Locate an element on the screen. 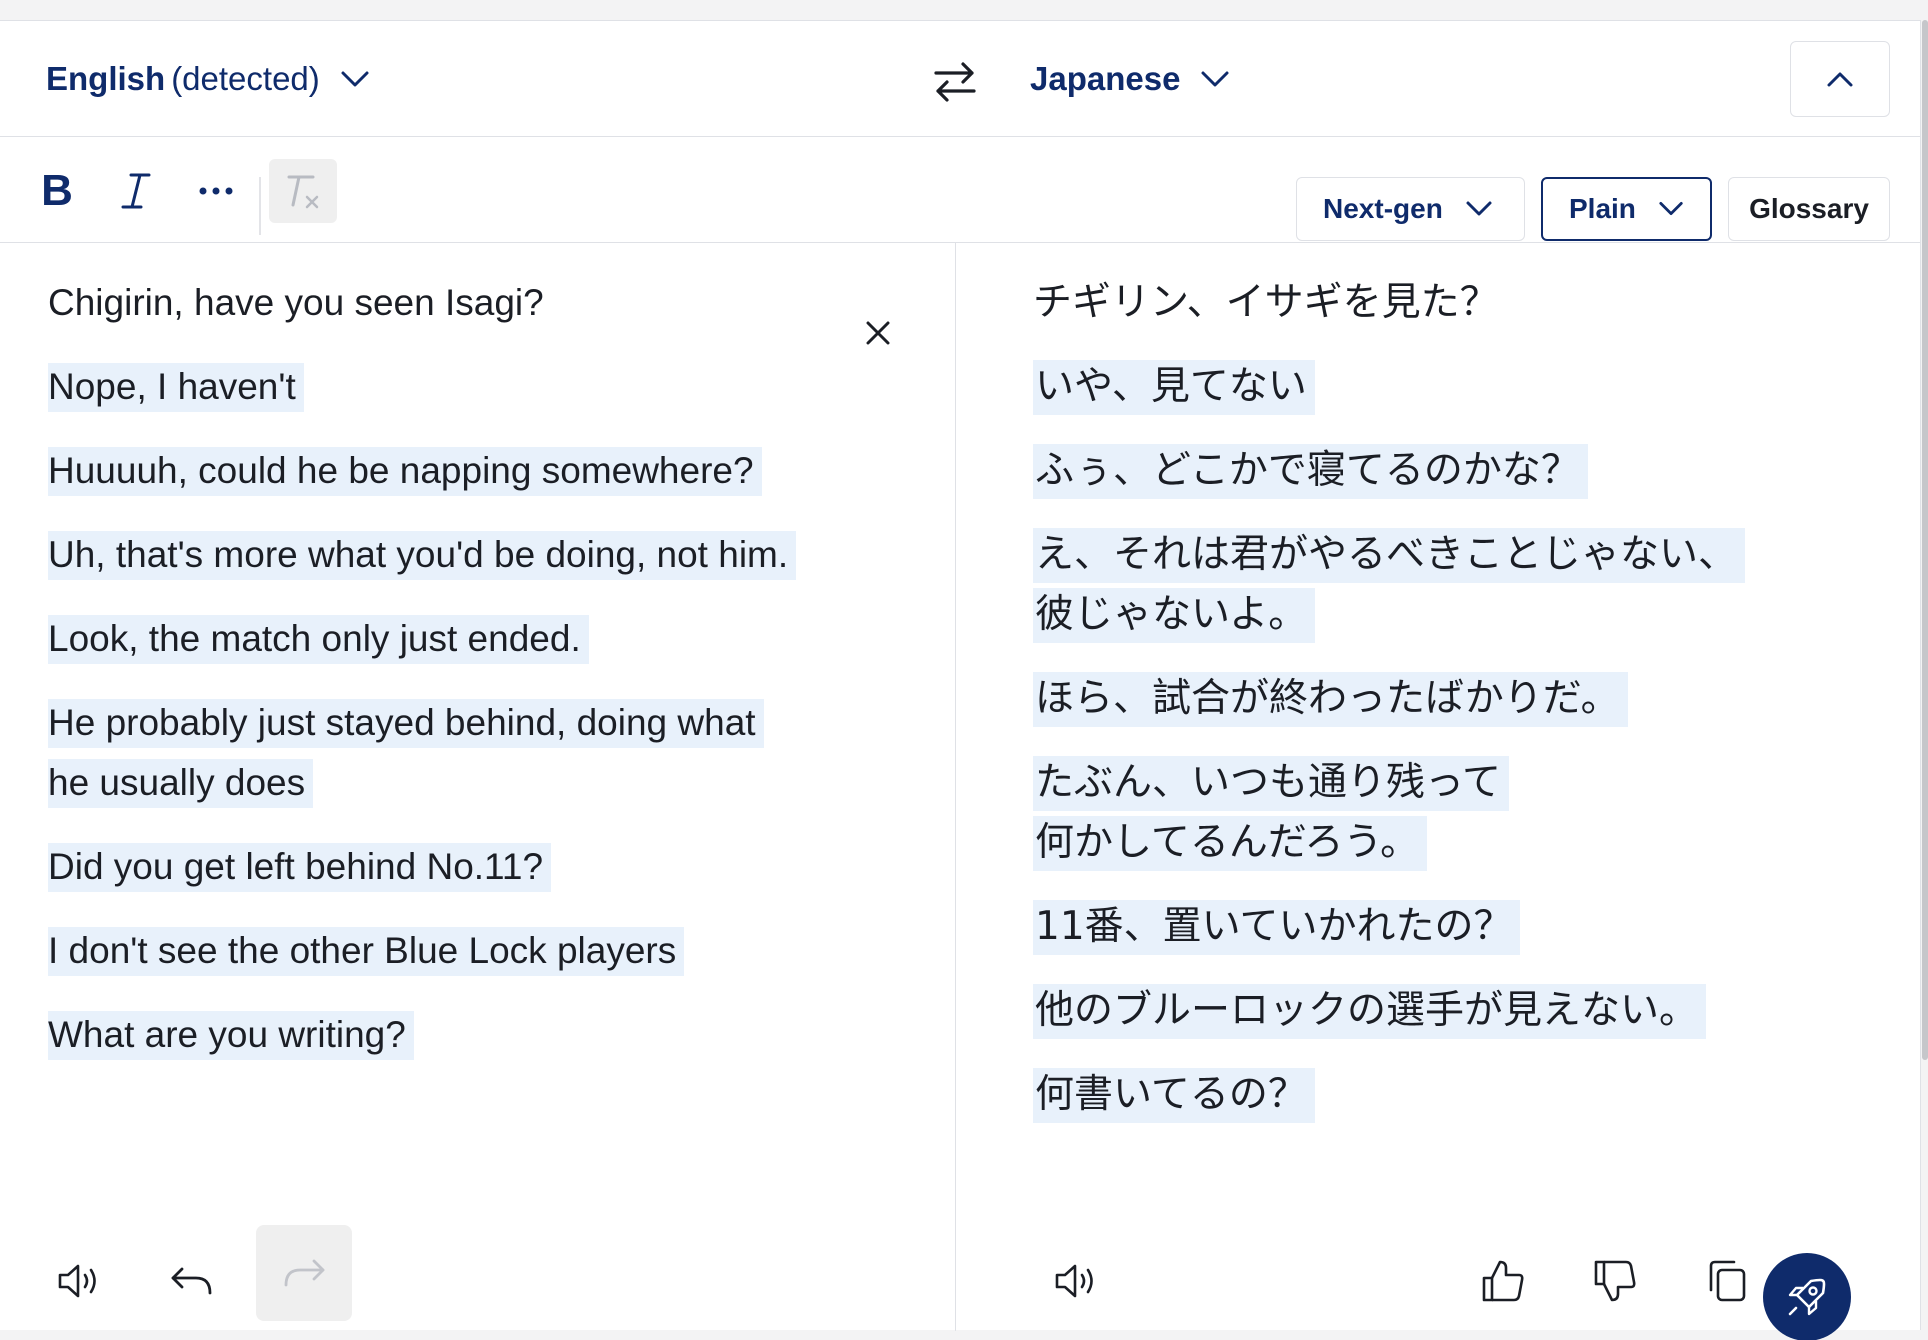  segment-text: え、それは君がやるべきことじゃない、 is located at coordinates (1389, 555).